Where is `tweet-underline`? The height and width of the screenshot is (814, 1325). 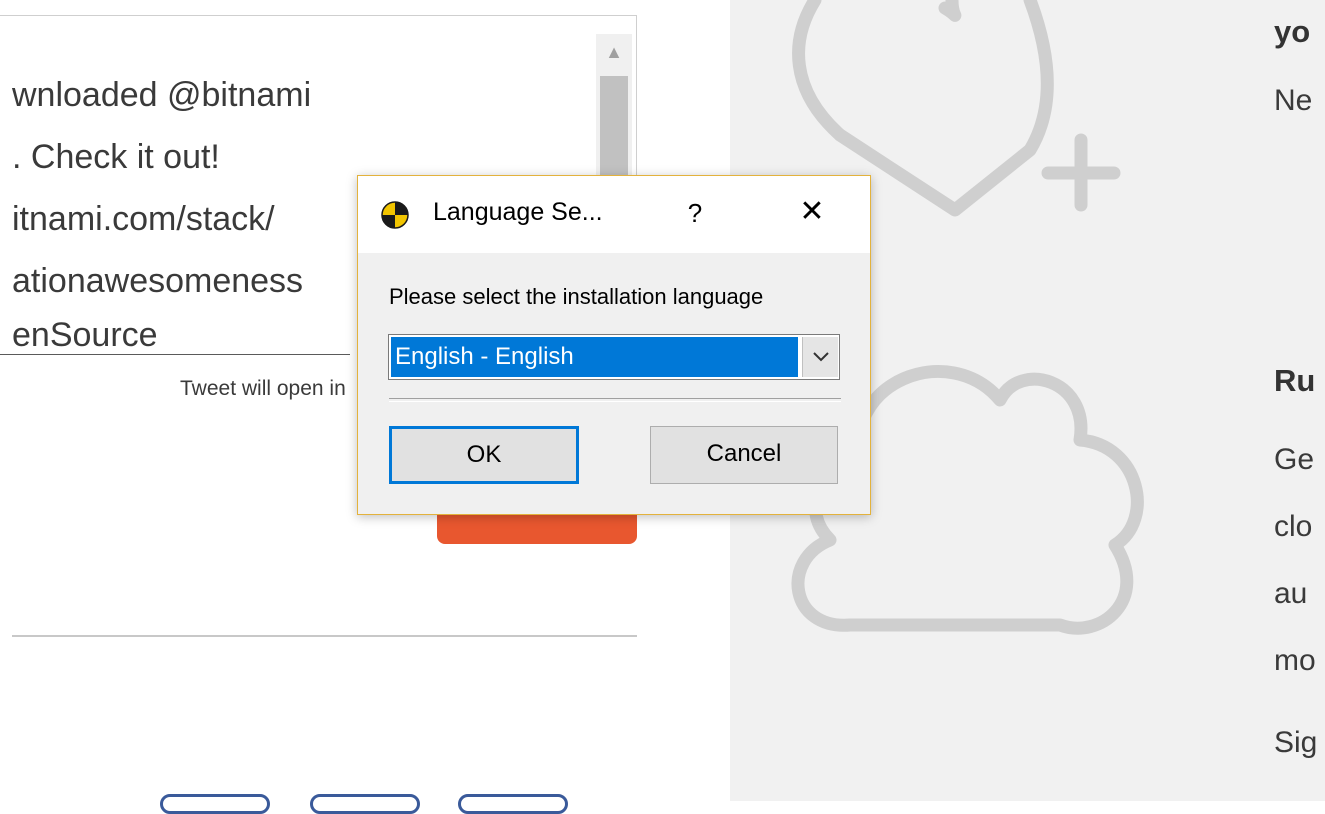
tweet-underline is located at coordinates (175, 354).